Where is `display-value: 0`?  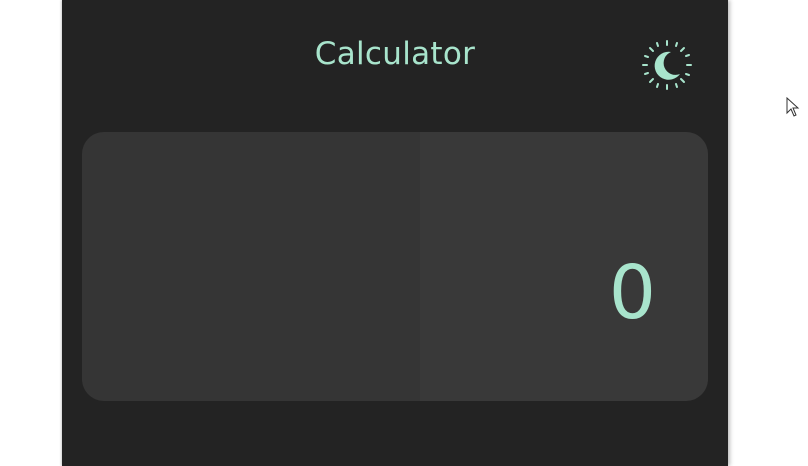 display-value: 0 is located at coordinates (632, 293).